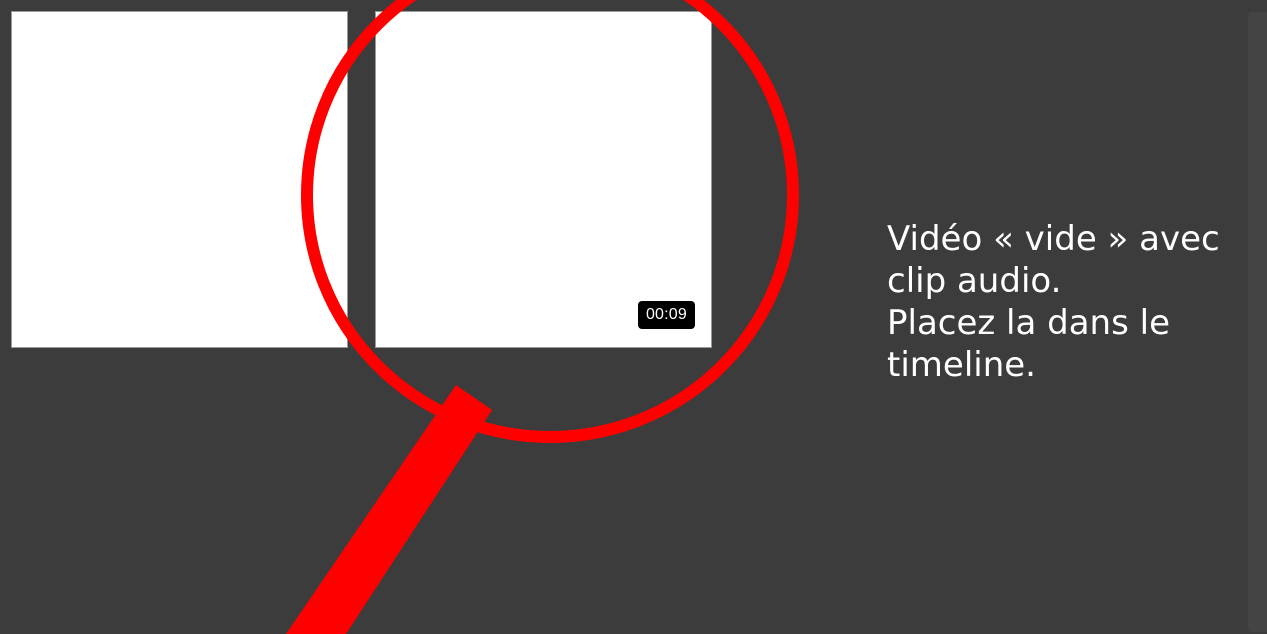  Describe the element at coordinates (961, 365) in the screenshot. I see `annotation-line-4: timeline.` at that location.